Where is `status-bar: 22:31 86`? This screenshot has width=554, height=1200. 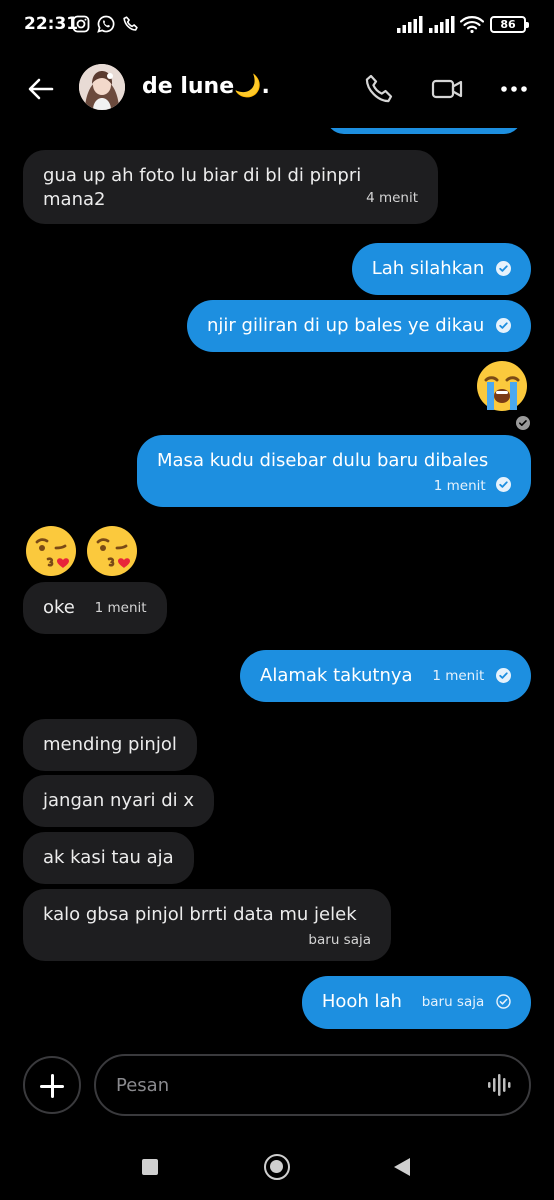 status-bar: 22:31 86 is located at coordinates (277, 26).